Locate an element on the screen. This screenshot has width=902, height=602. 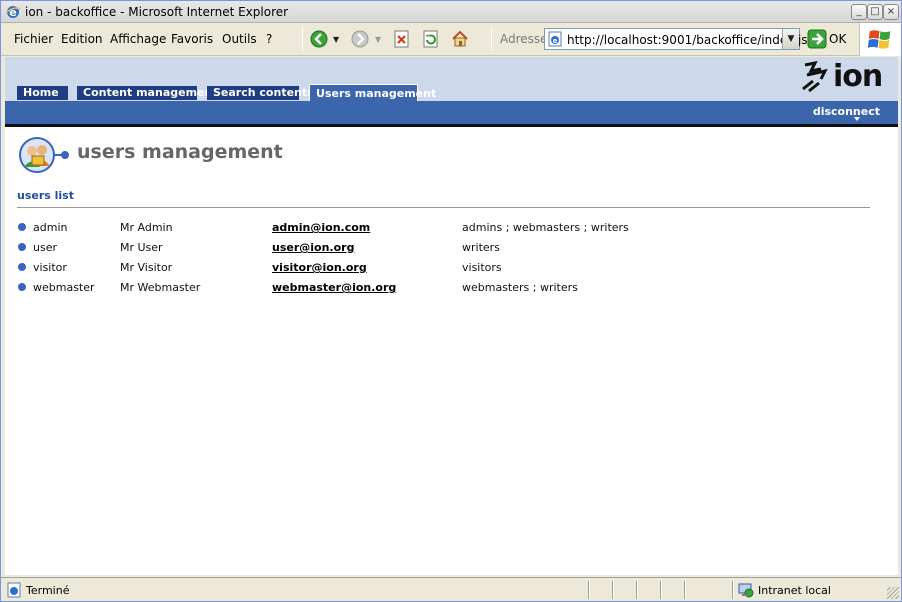
page-done-icon is located at coordinates (14, 590).